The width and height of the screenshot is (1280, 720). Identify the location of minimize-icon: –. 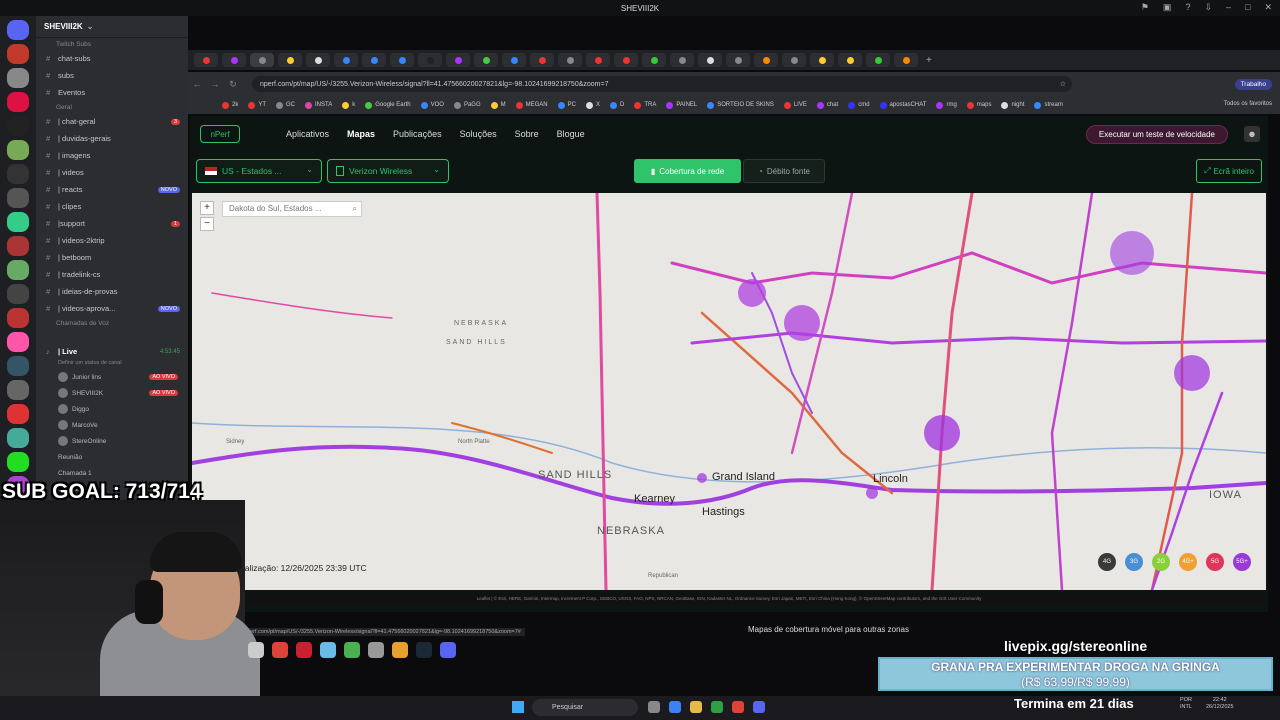
(1228, 7).